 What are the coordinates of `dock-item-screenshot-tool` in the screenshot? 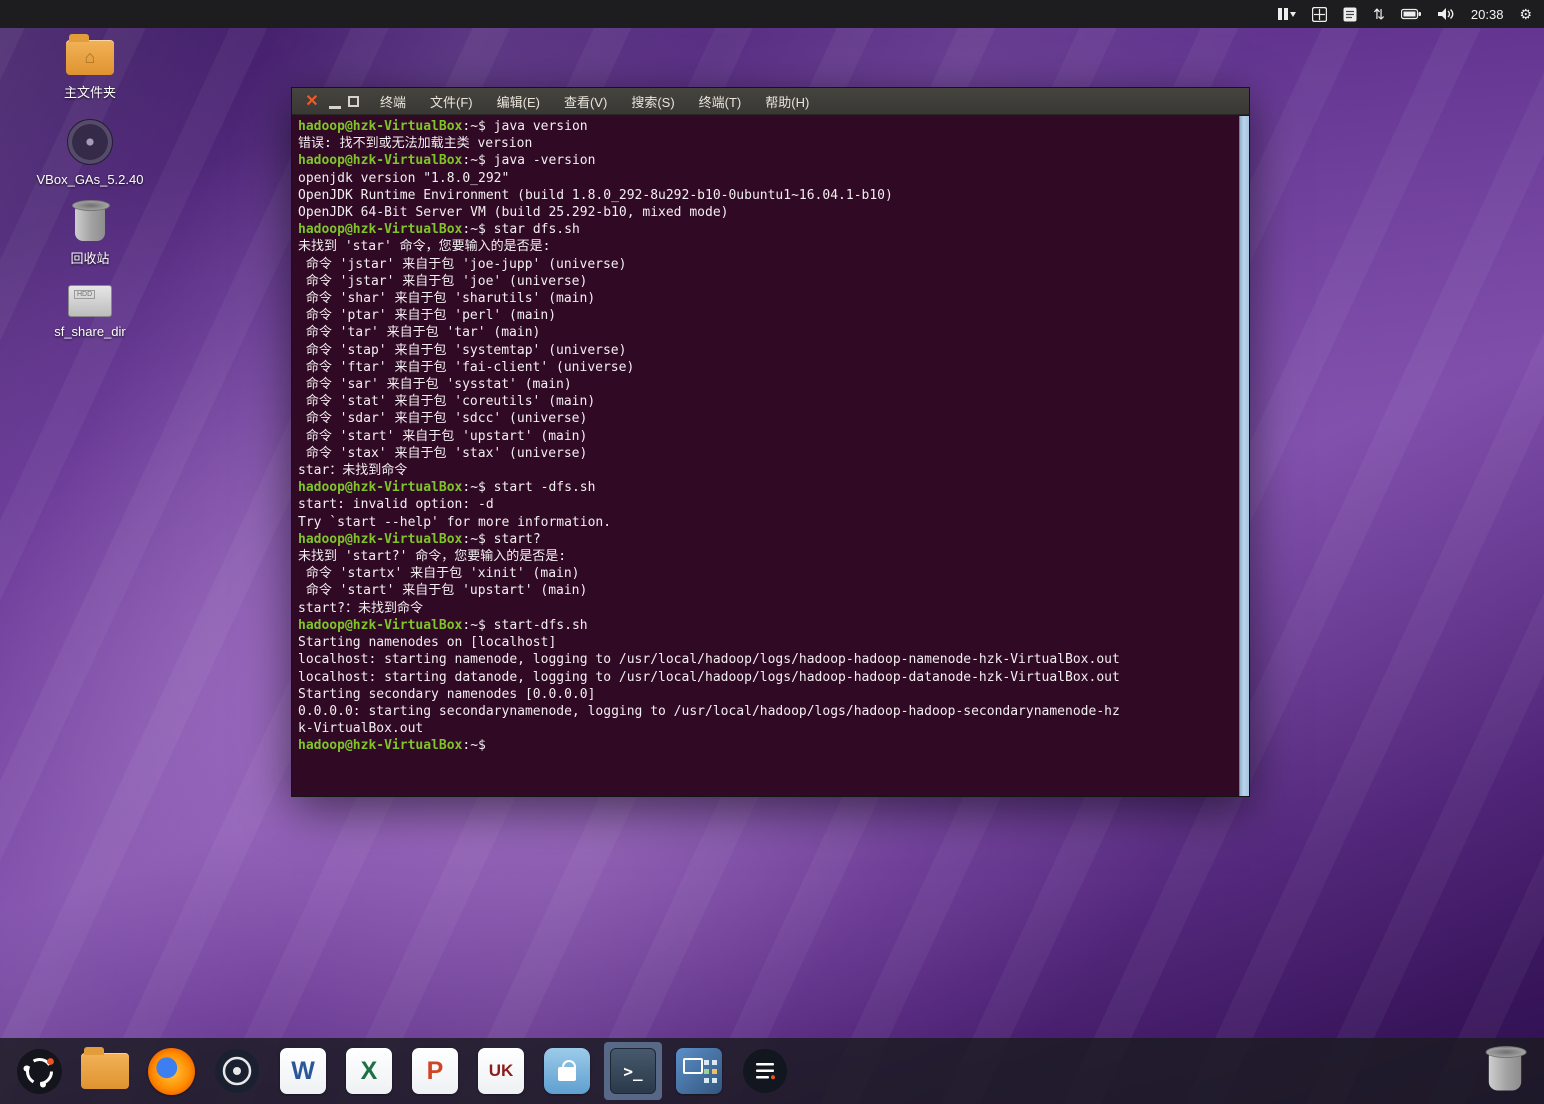 It's located at (699, 1071).